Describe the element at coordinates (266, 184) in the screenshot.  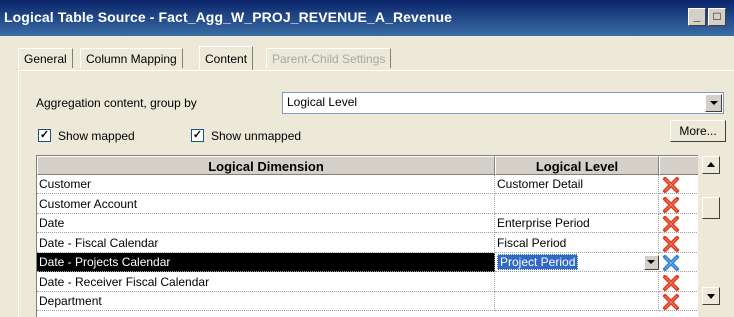
I see `dimension-cell: Customer` at that location.